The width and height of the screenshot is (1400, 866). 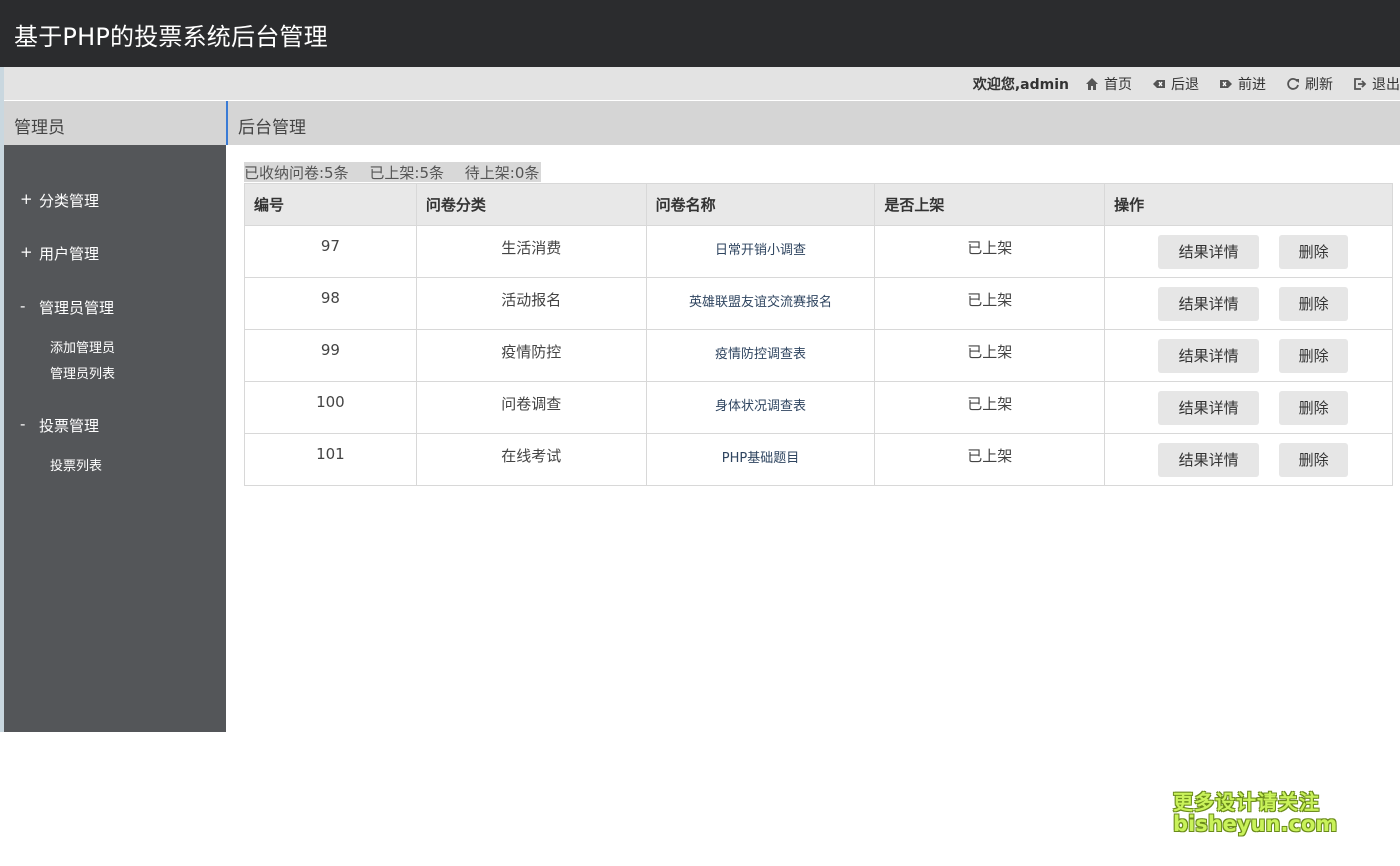 I want to click on home-link: 首页, so click(x=1108, y=84).